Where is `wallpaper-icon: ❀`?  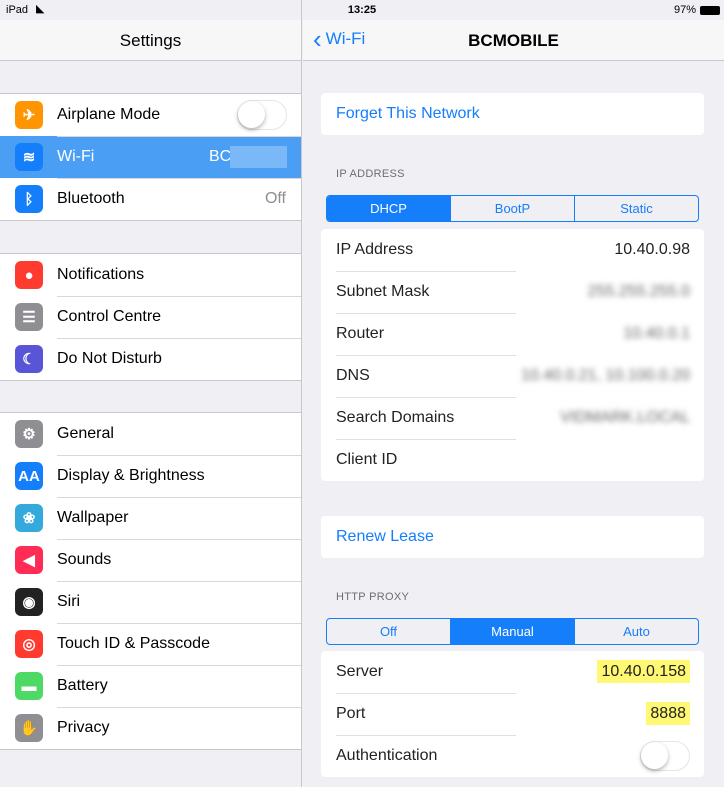
wallpaper-icon: ❀ is located at coordinates (29, 518).